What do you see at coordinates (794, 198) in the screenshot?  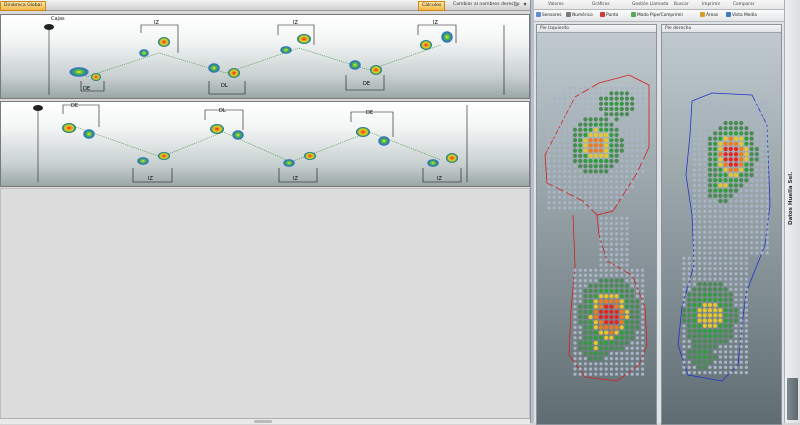 I see `side-panel-label: Datos Huella Sel.` at bounding box center [794, 198].